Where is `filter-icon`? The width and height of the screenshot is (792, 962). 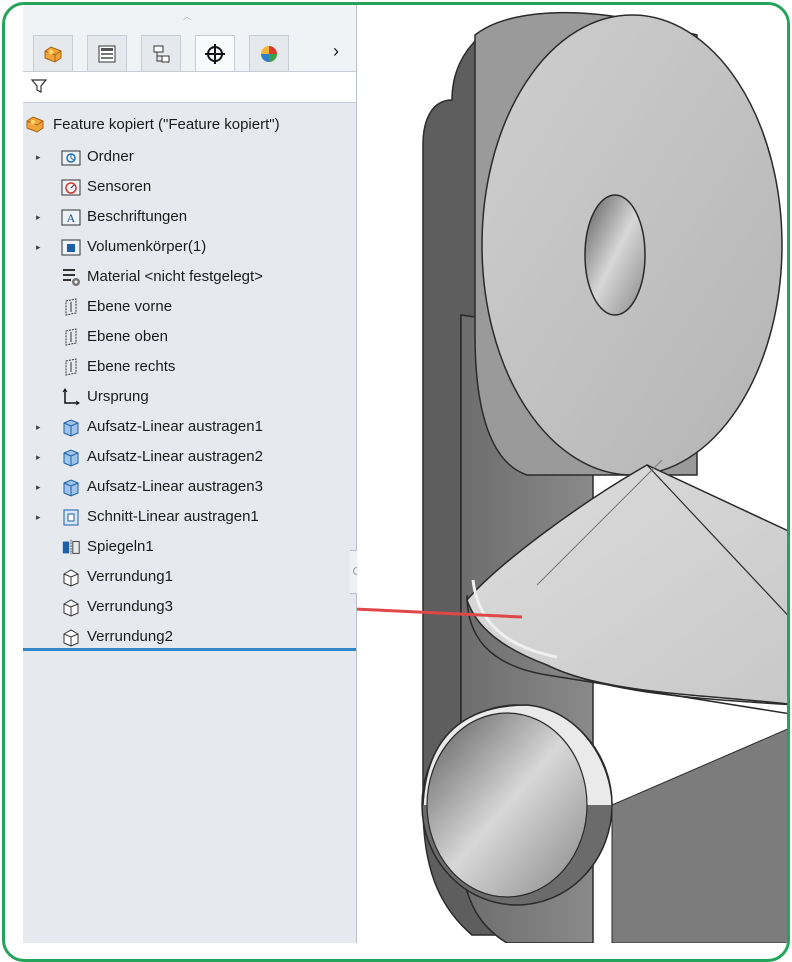 filter-icon is located at coordinates (39, 86).